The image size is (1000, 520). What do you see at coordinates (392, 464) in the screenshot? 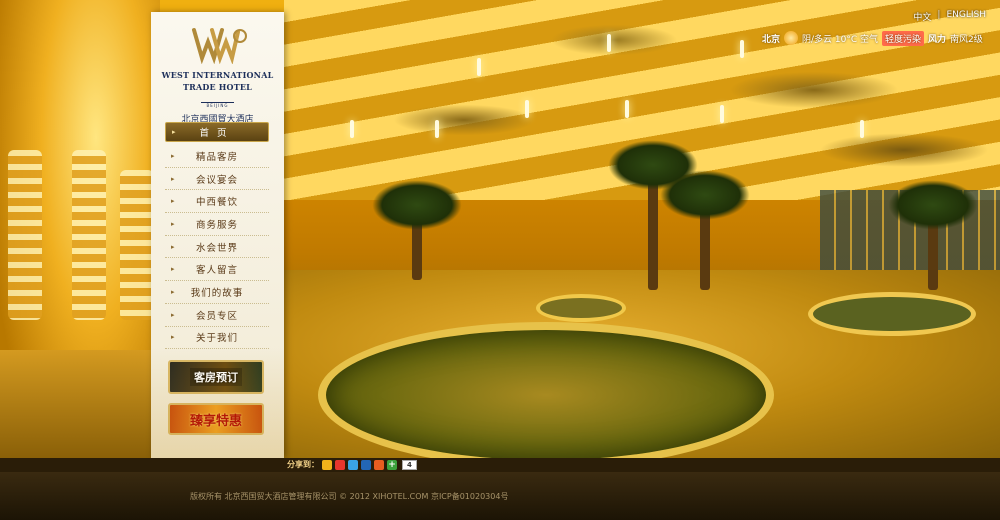
I see `more-icon: +` at bounding box center [392, 464].